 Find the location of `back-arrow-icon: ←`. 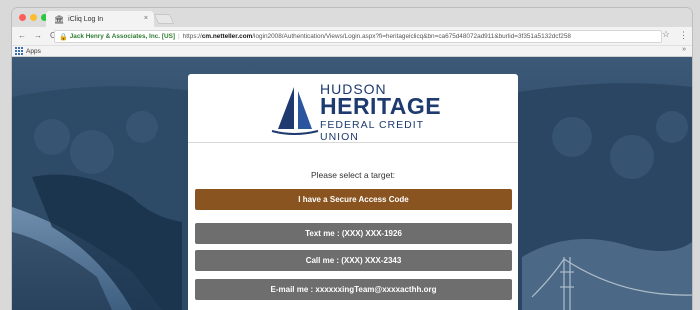

back-arrow-icon: ← is located at coordinates (22, 35).